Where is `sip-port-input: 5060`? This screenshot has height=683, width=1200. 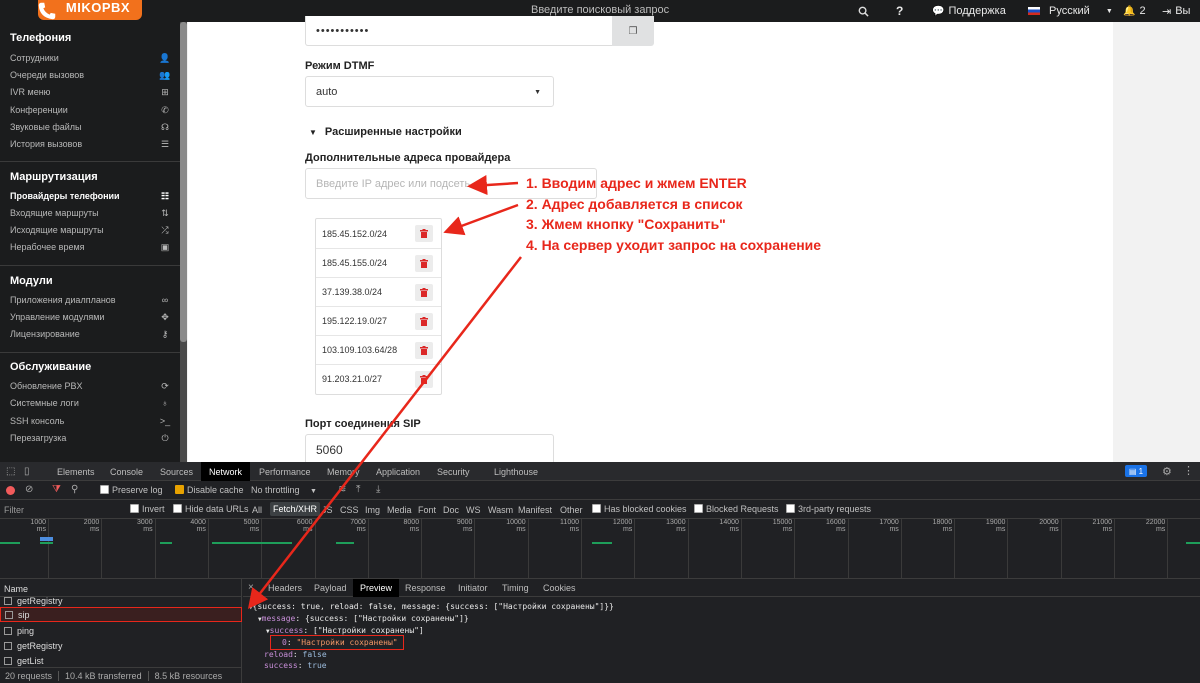
sip-port-input: 5060 is located at coordinates (429, 449).